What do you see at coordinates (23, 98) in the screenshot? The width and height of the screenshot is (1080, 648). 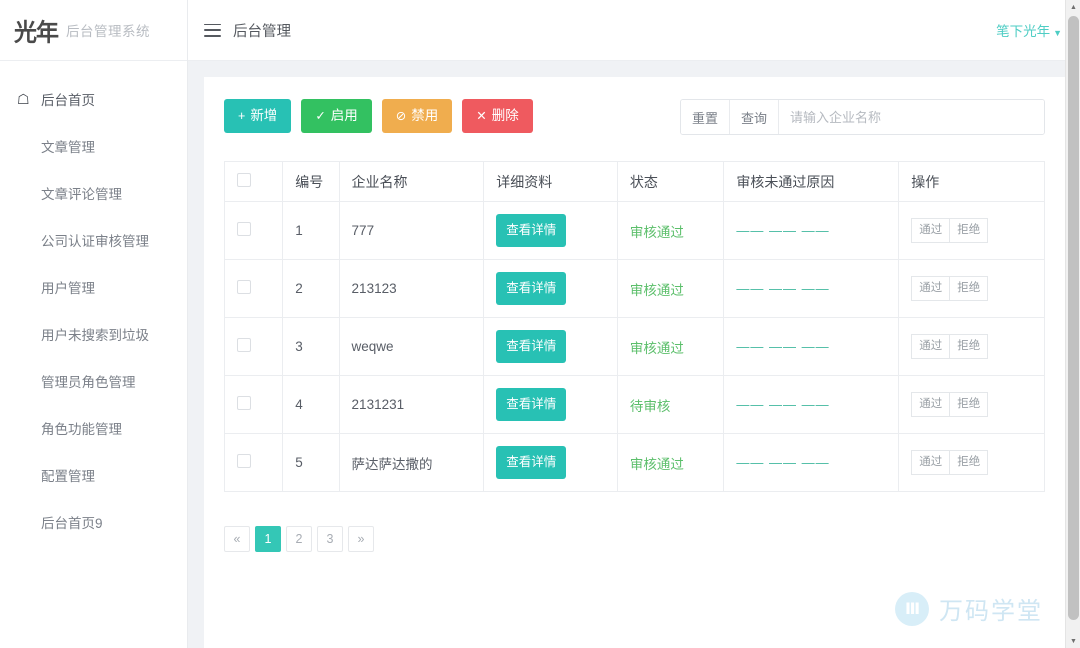 I see `home-icon: ☖` at bounding box center [23, 98].